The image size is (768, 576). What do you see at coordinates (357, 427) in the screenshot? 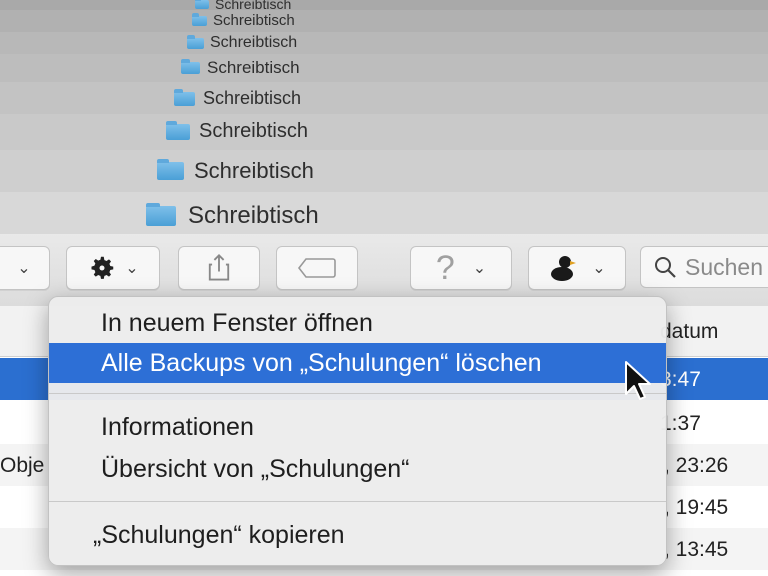
I see `menu-item-get-info: Informationen` at bounding box center [357, 427].